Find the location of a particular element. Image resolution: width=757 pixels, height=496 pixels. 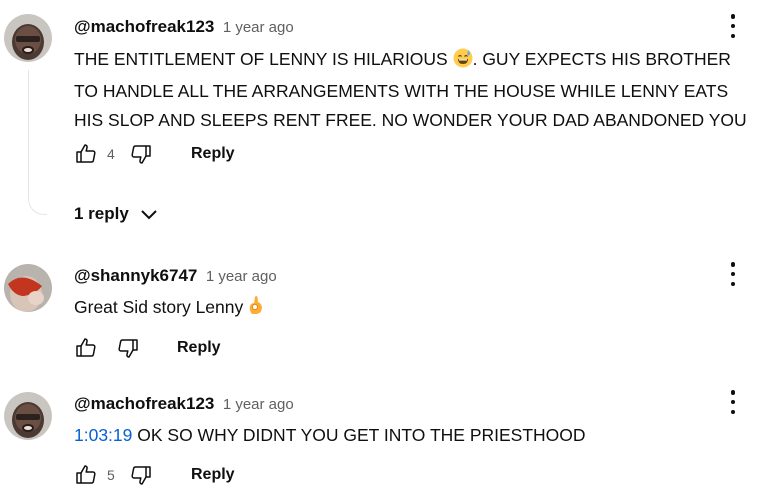

ok-hand-emoji is located at coordinates (256, 309).